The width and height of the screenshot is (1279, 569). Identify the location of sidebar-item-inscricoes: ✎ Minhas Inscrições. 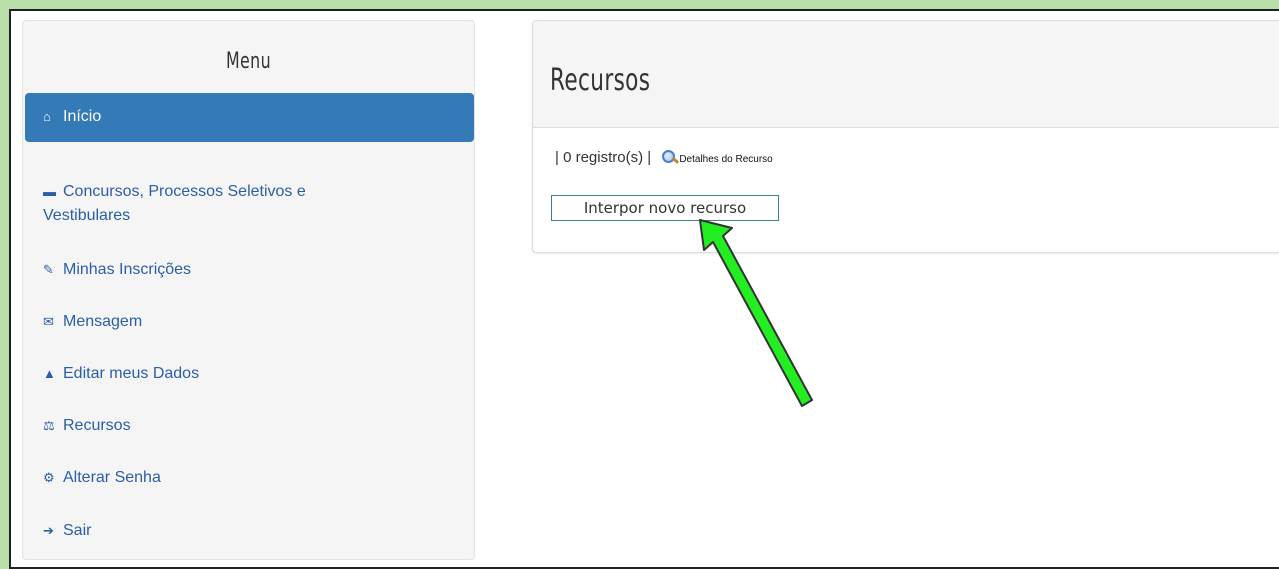
(117, 270).